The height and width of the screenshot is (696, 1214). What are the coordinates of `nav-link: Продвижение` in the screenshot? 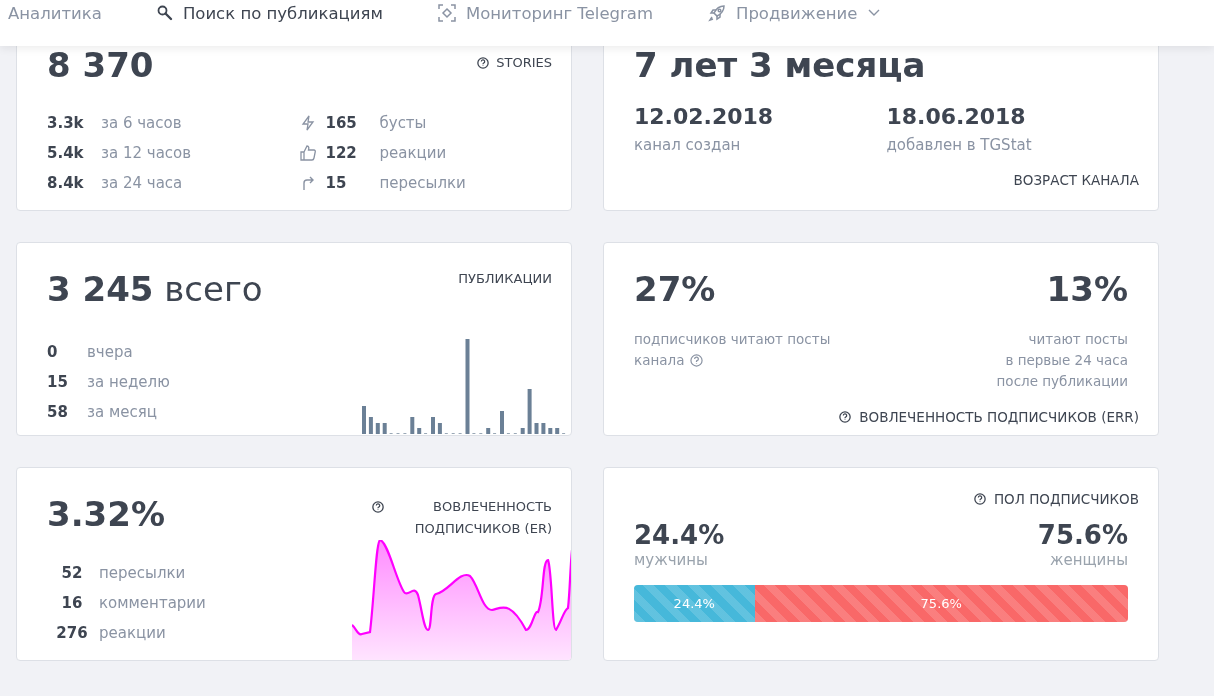 It's located at (794, 13).